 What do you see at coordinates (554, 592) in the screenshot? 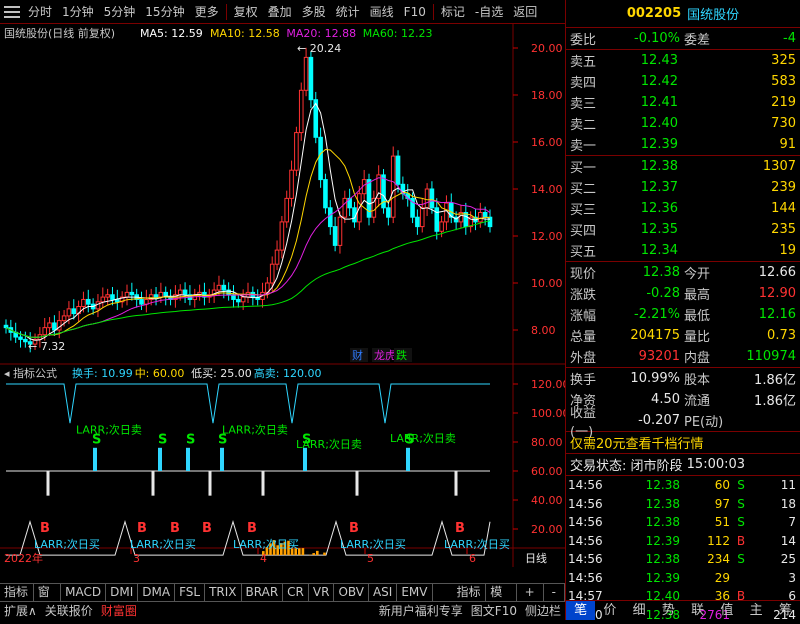
I see `tab-extra-1: -` at bounding box center [554, 592].